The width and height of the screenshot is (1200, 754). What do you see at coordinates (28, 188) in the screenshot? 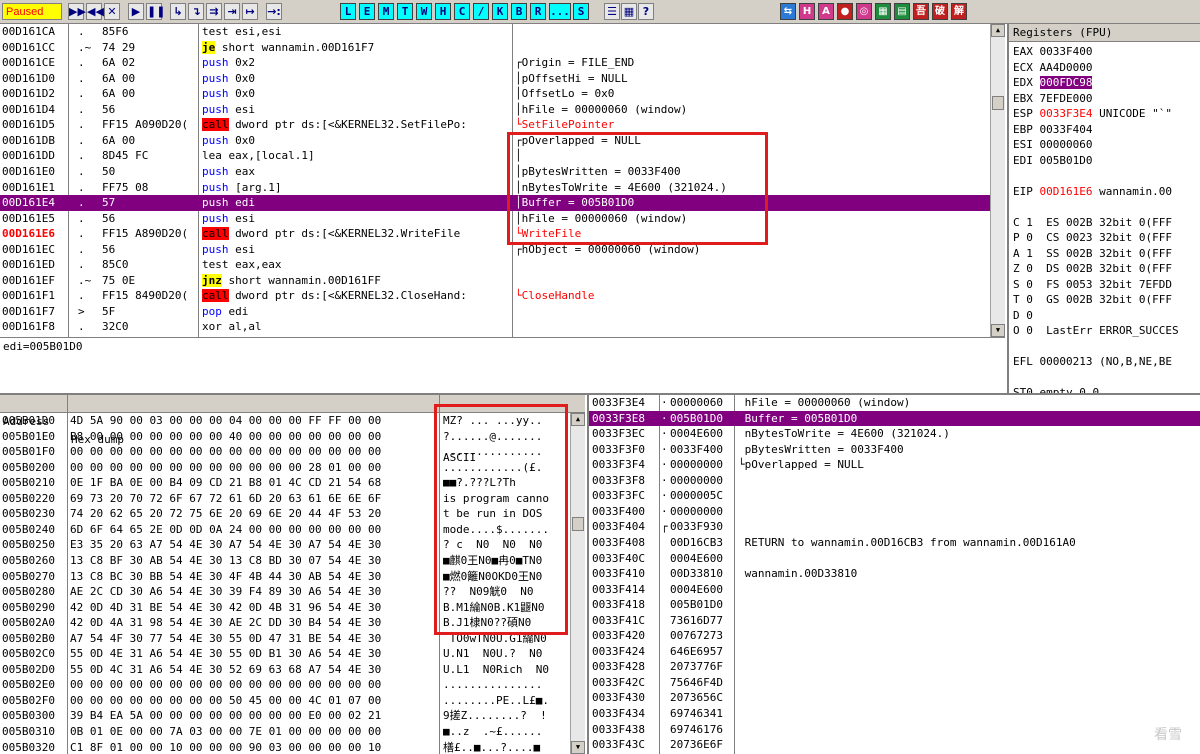
I see `instruction-address: 00D161E1` at bounding box center [28, 188].